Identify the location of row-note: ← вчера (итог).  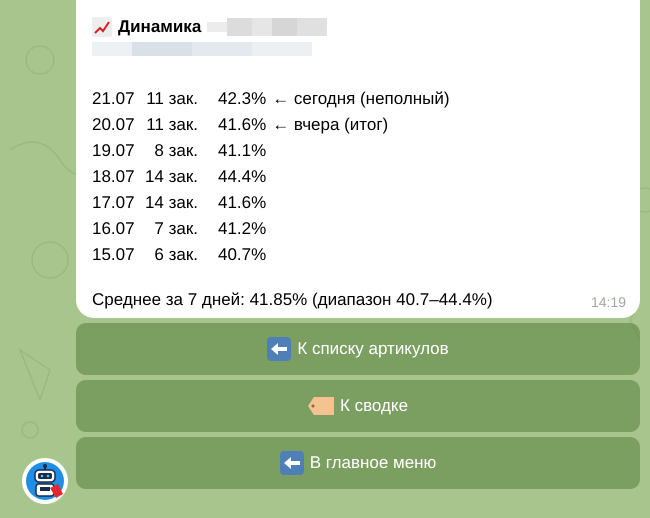
(330, 125).